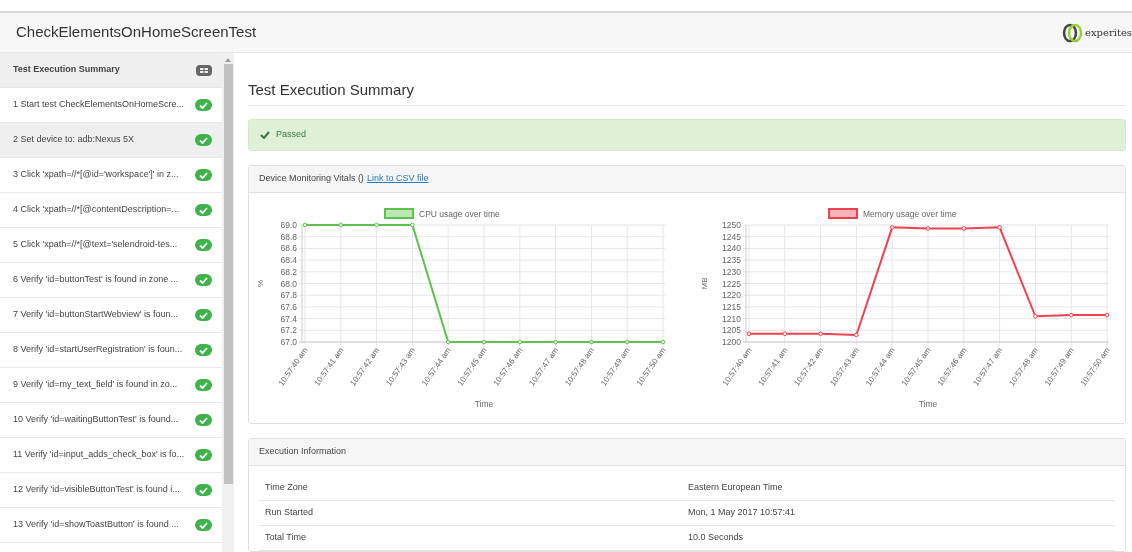 Image resolution: width=1132 pixels, height=552 pixels. I want to click on sidebar-item: 2 Set device to: adb:Nexus 5X, so click(111, 140).